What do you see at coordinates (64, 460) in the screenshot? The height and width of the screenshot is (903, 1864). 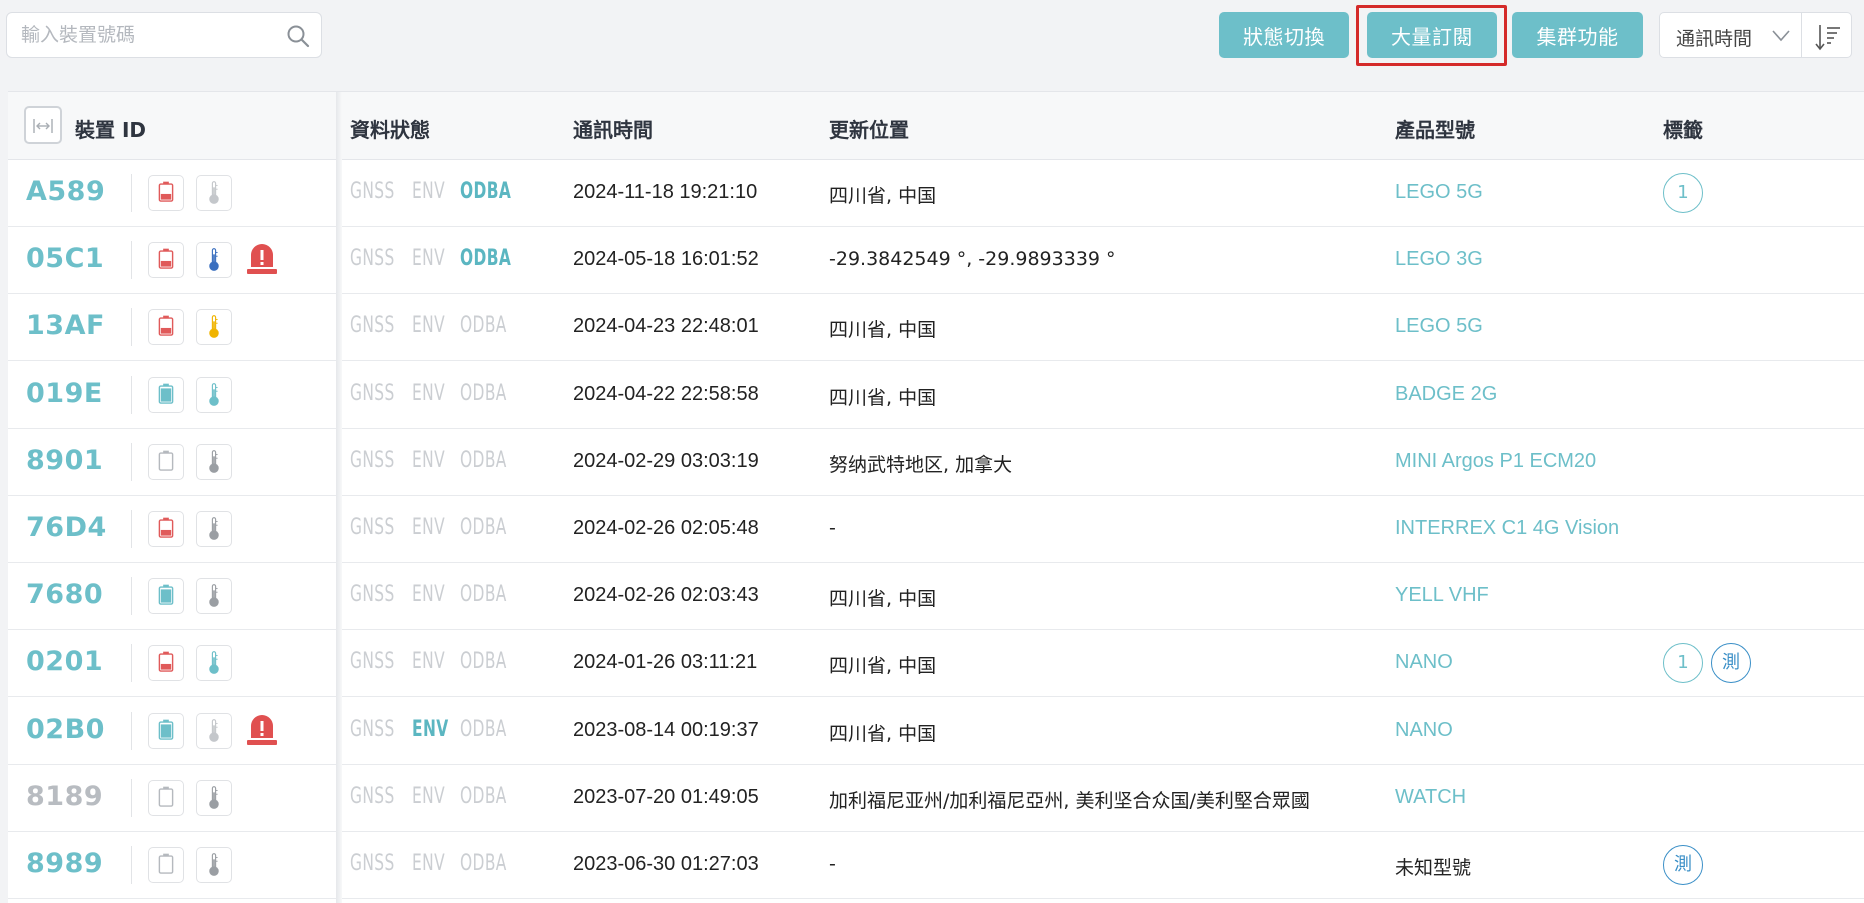 I see `device-id-link: 8901` at bounding box center [64, 460].